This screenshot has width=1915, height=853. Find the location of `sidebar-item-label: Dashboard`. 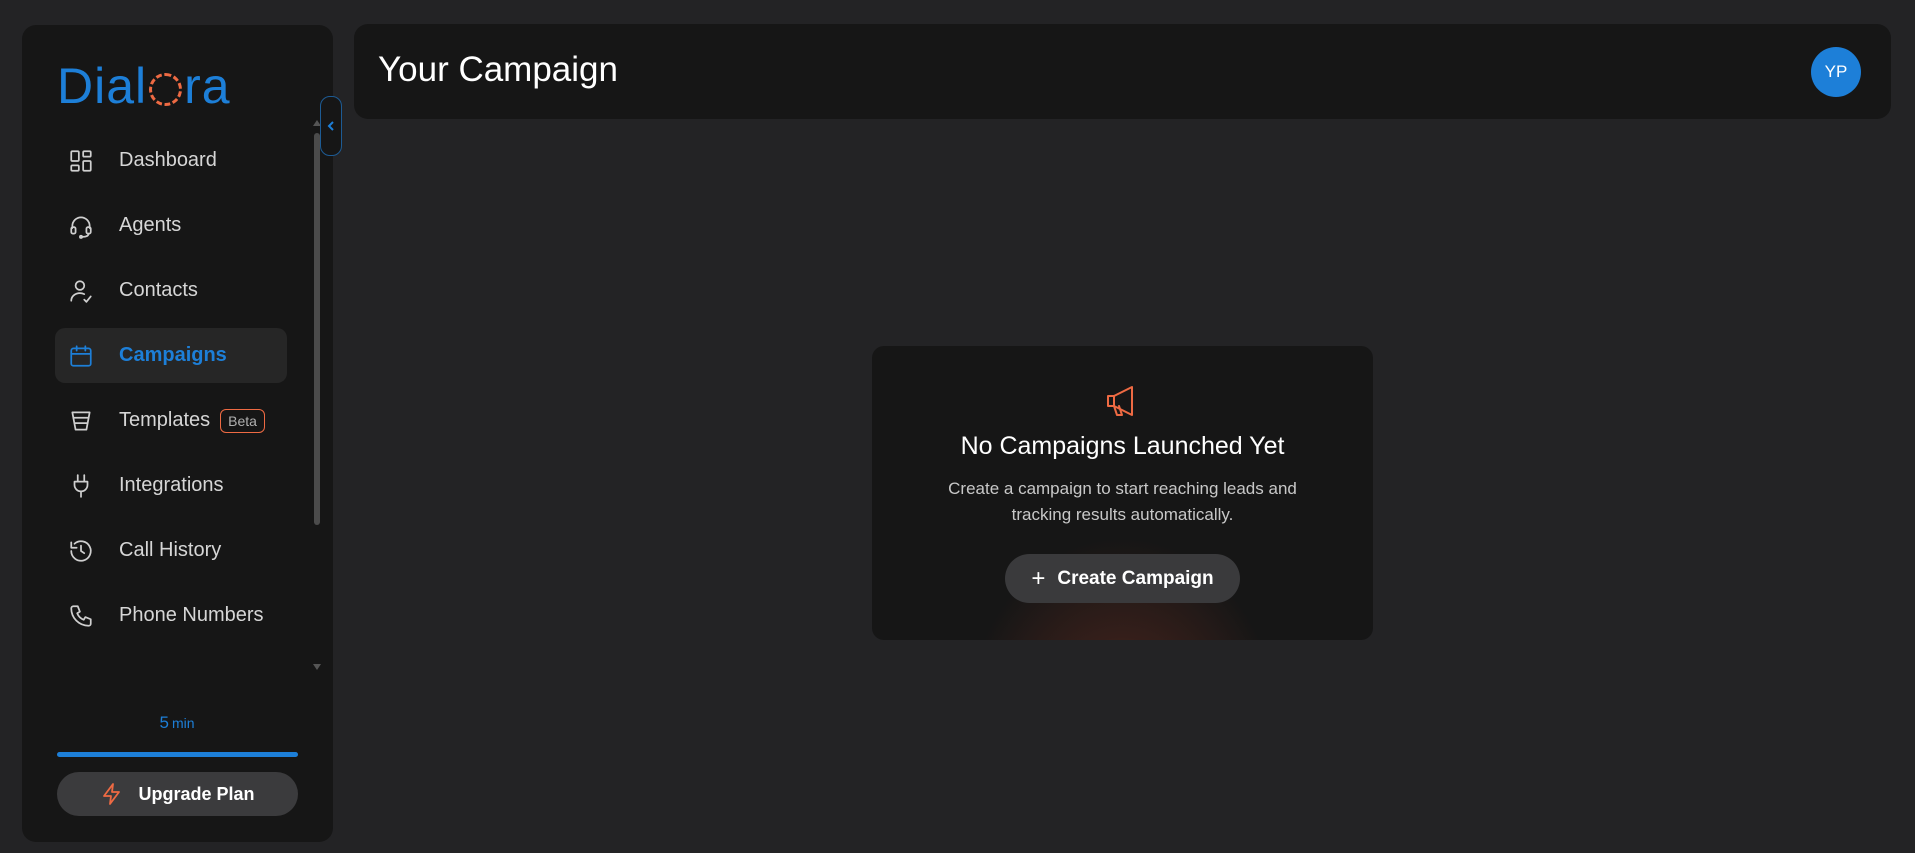

sidebar-item-label: Dashboard is located at coordinates (168, 160).